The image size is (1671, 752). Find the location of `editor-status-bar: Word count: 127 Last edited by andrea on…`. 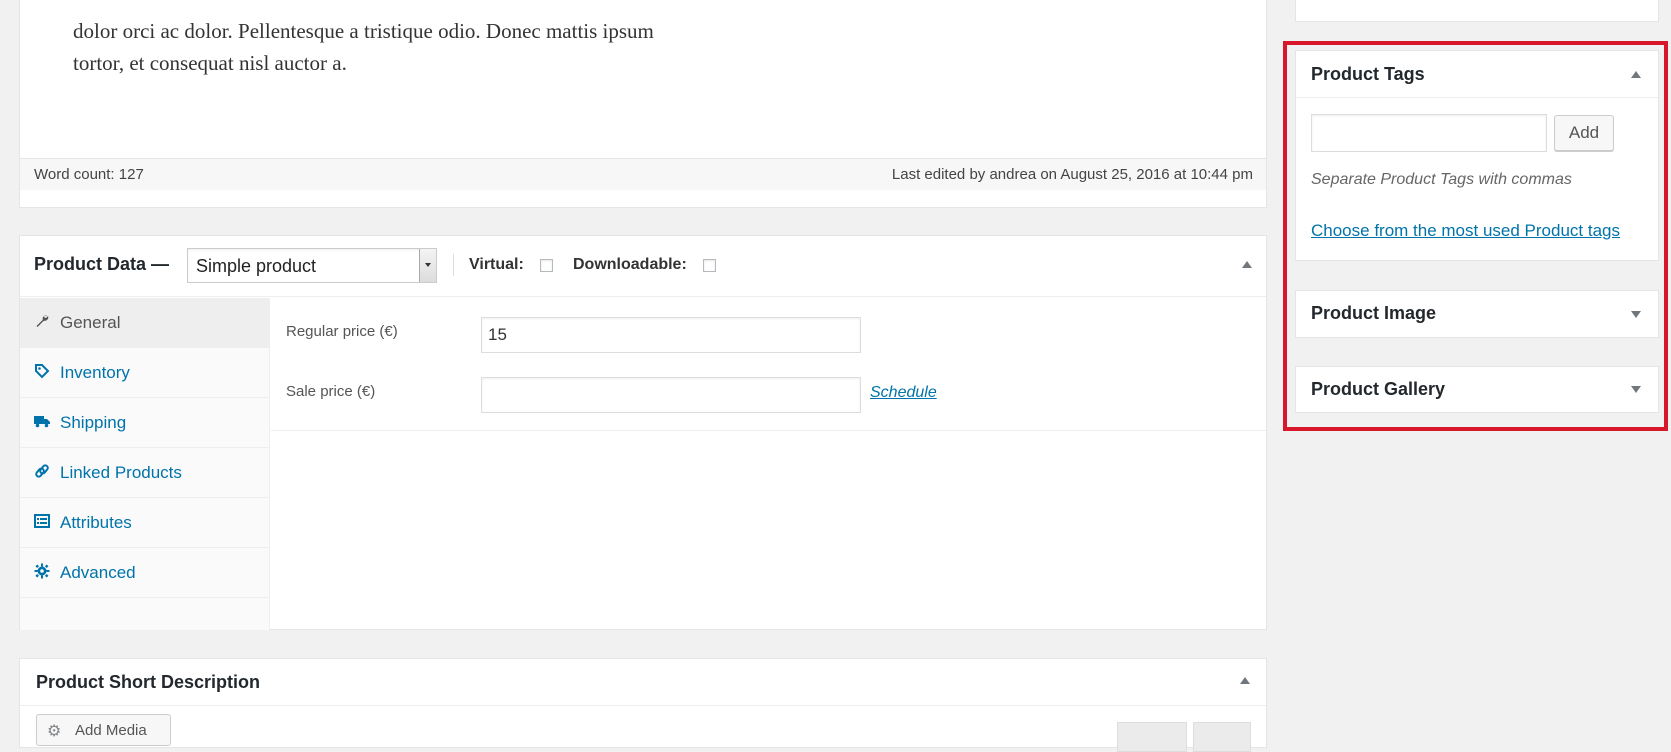

editor-status-bar: Word count: 127 Last edited by andrea on… is located at coordinates (643, 174).